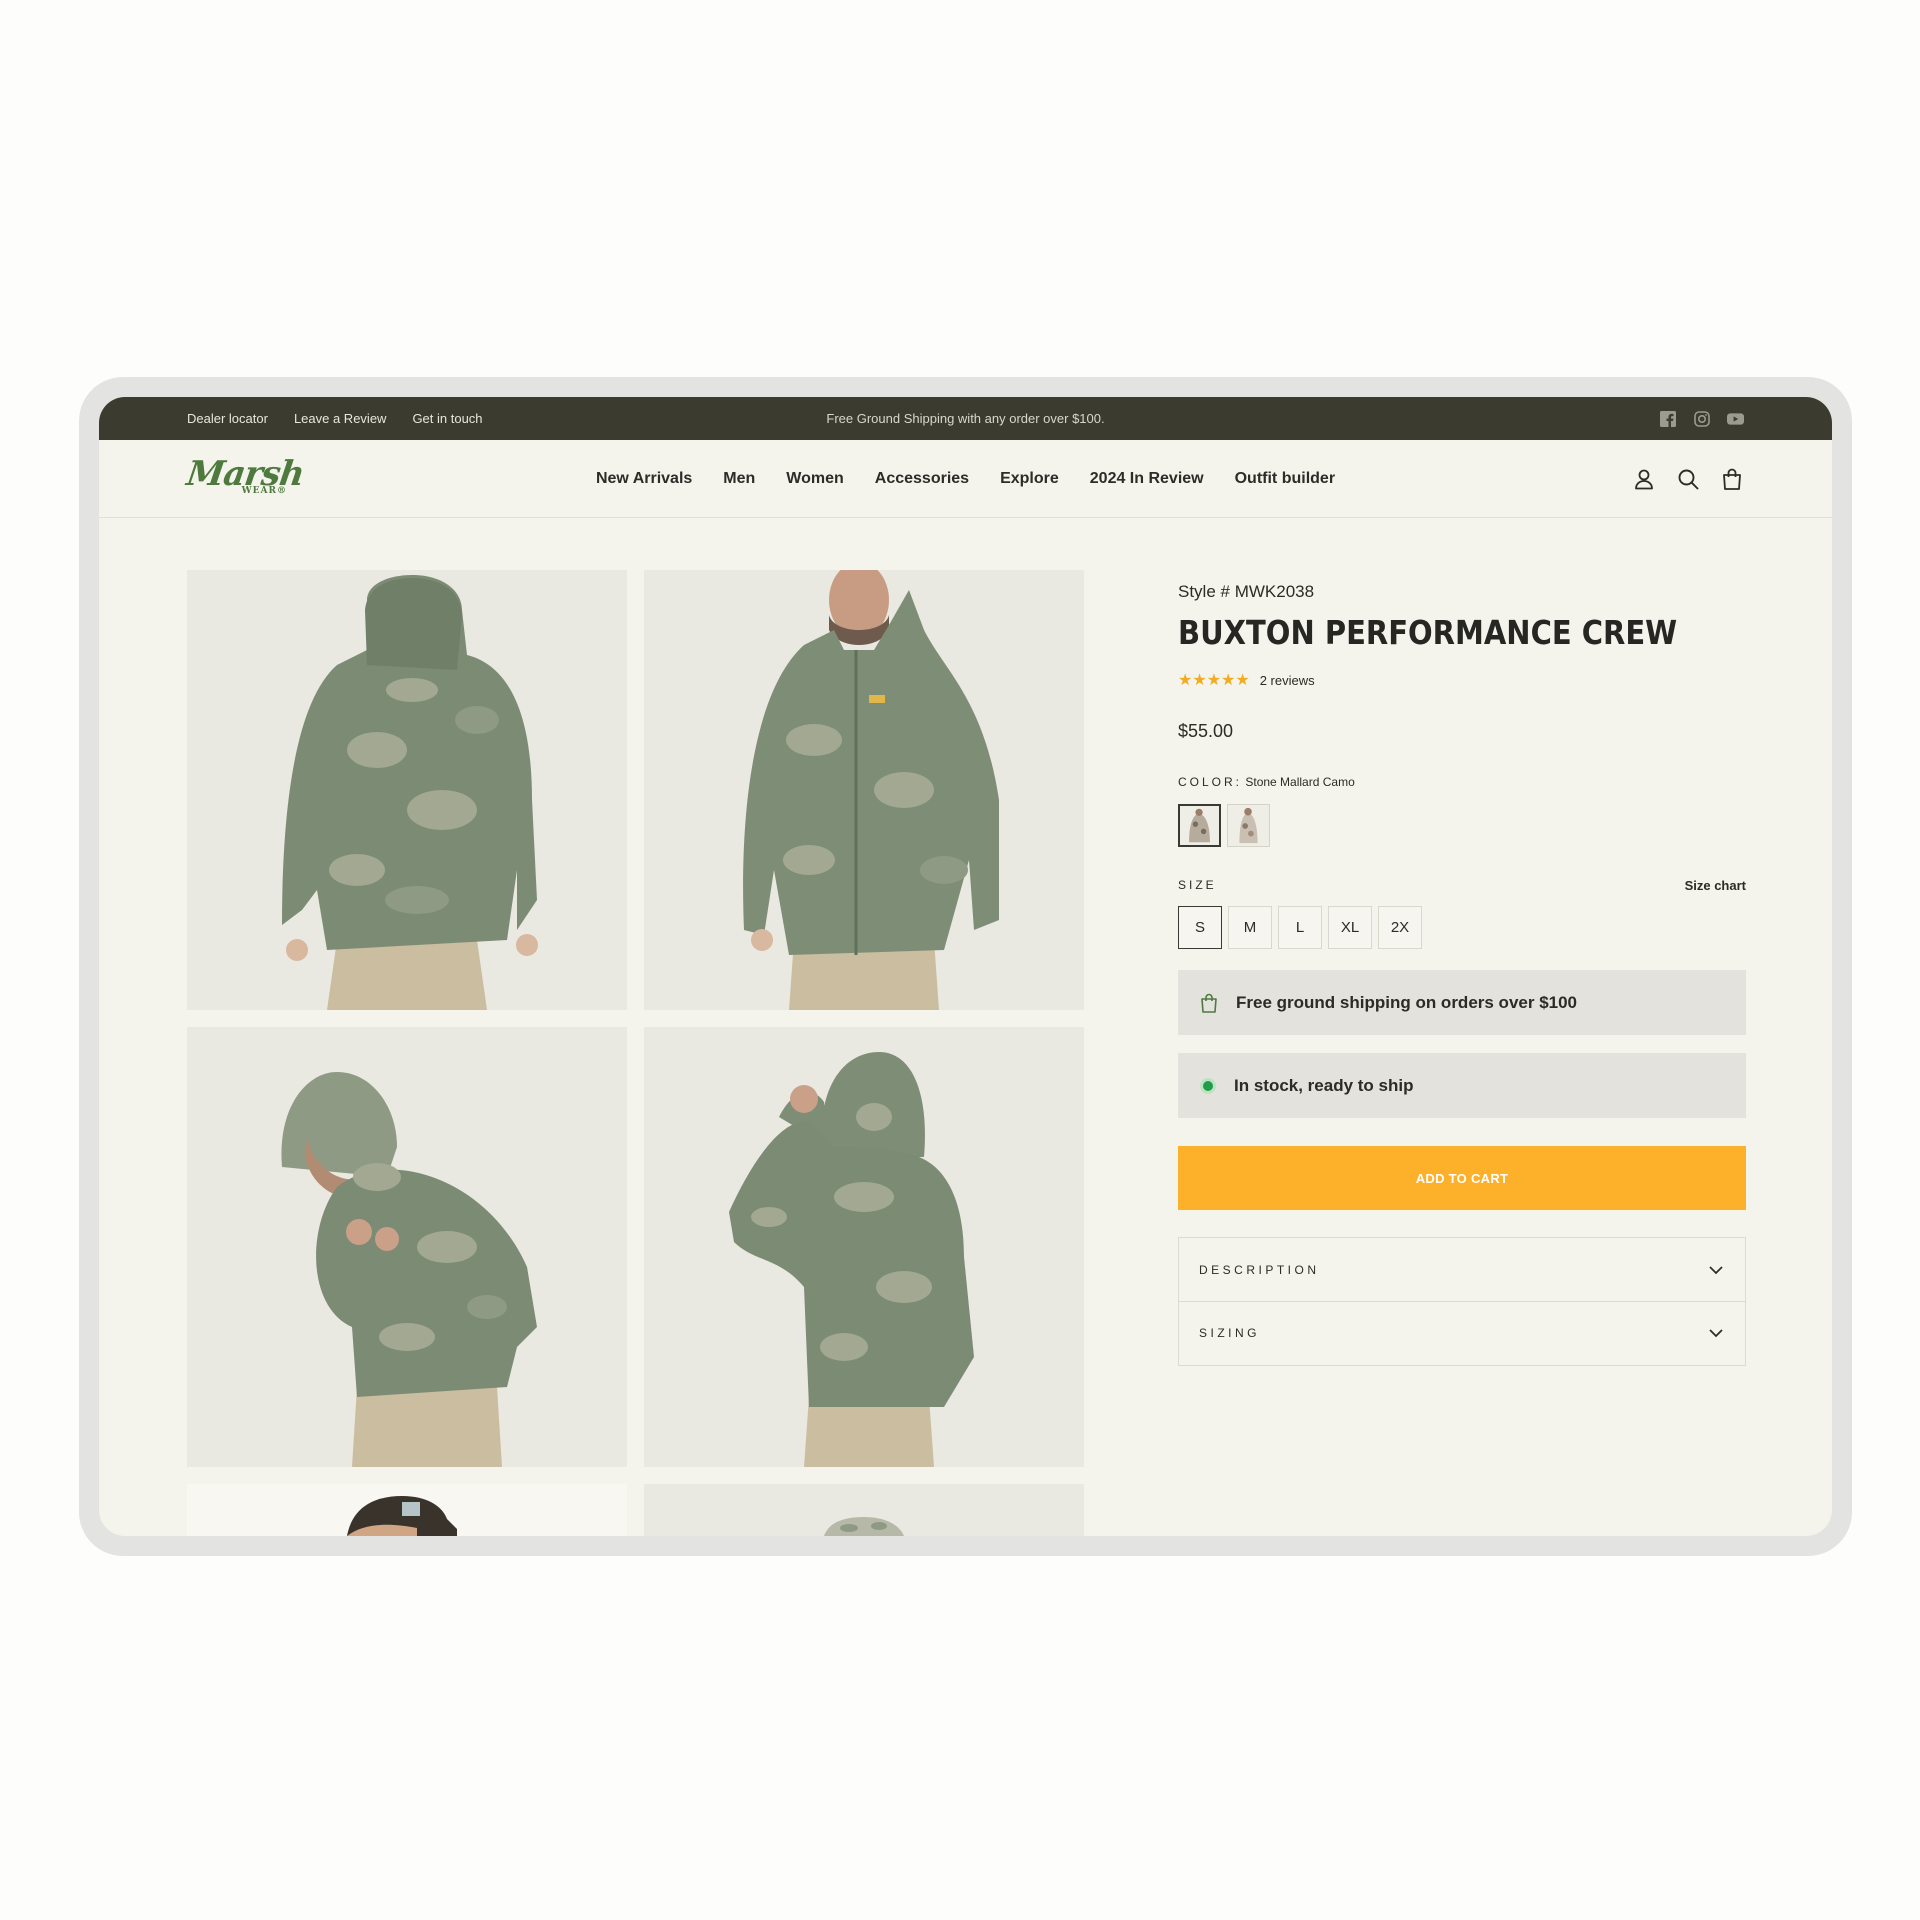 The height and width of the screenshot is (1920, 1920). Describe the element at coordinates (1209, 1003) in the screenshot. I see `shopping-bag-icon` at that location.